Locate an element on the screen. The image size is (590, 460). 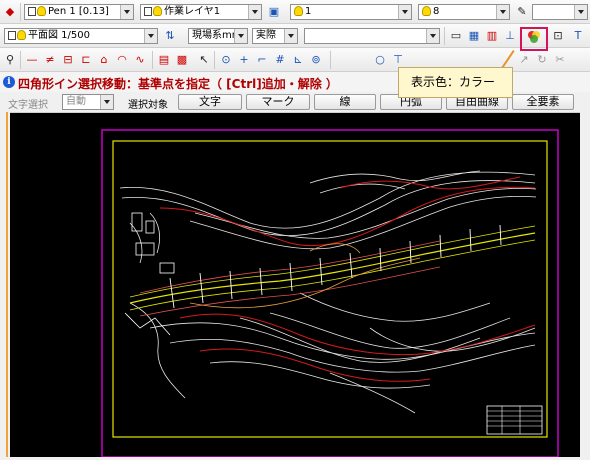
blank-combo is located at coordinates (372, 36).